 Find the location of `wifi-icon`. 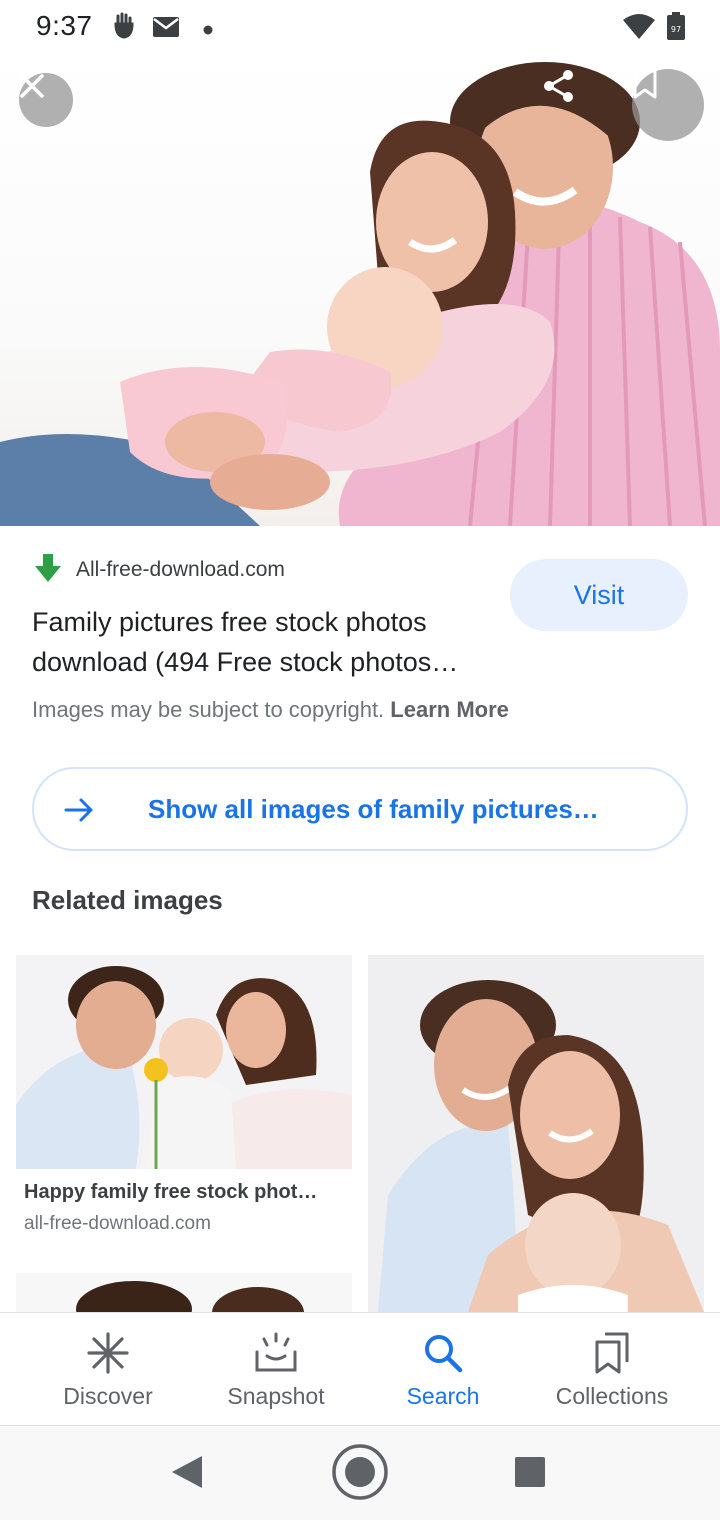

wifi-icon is located at coordinates (639, 29).